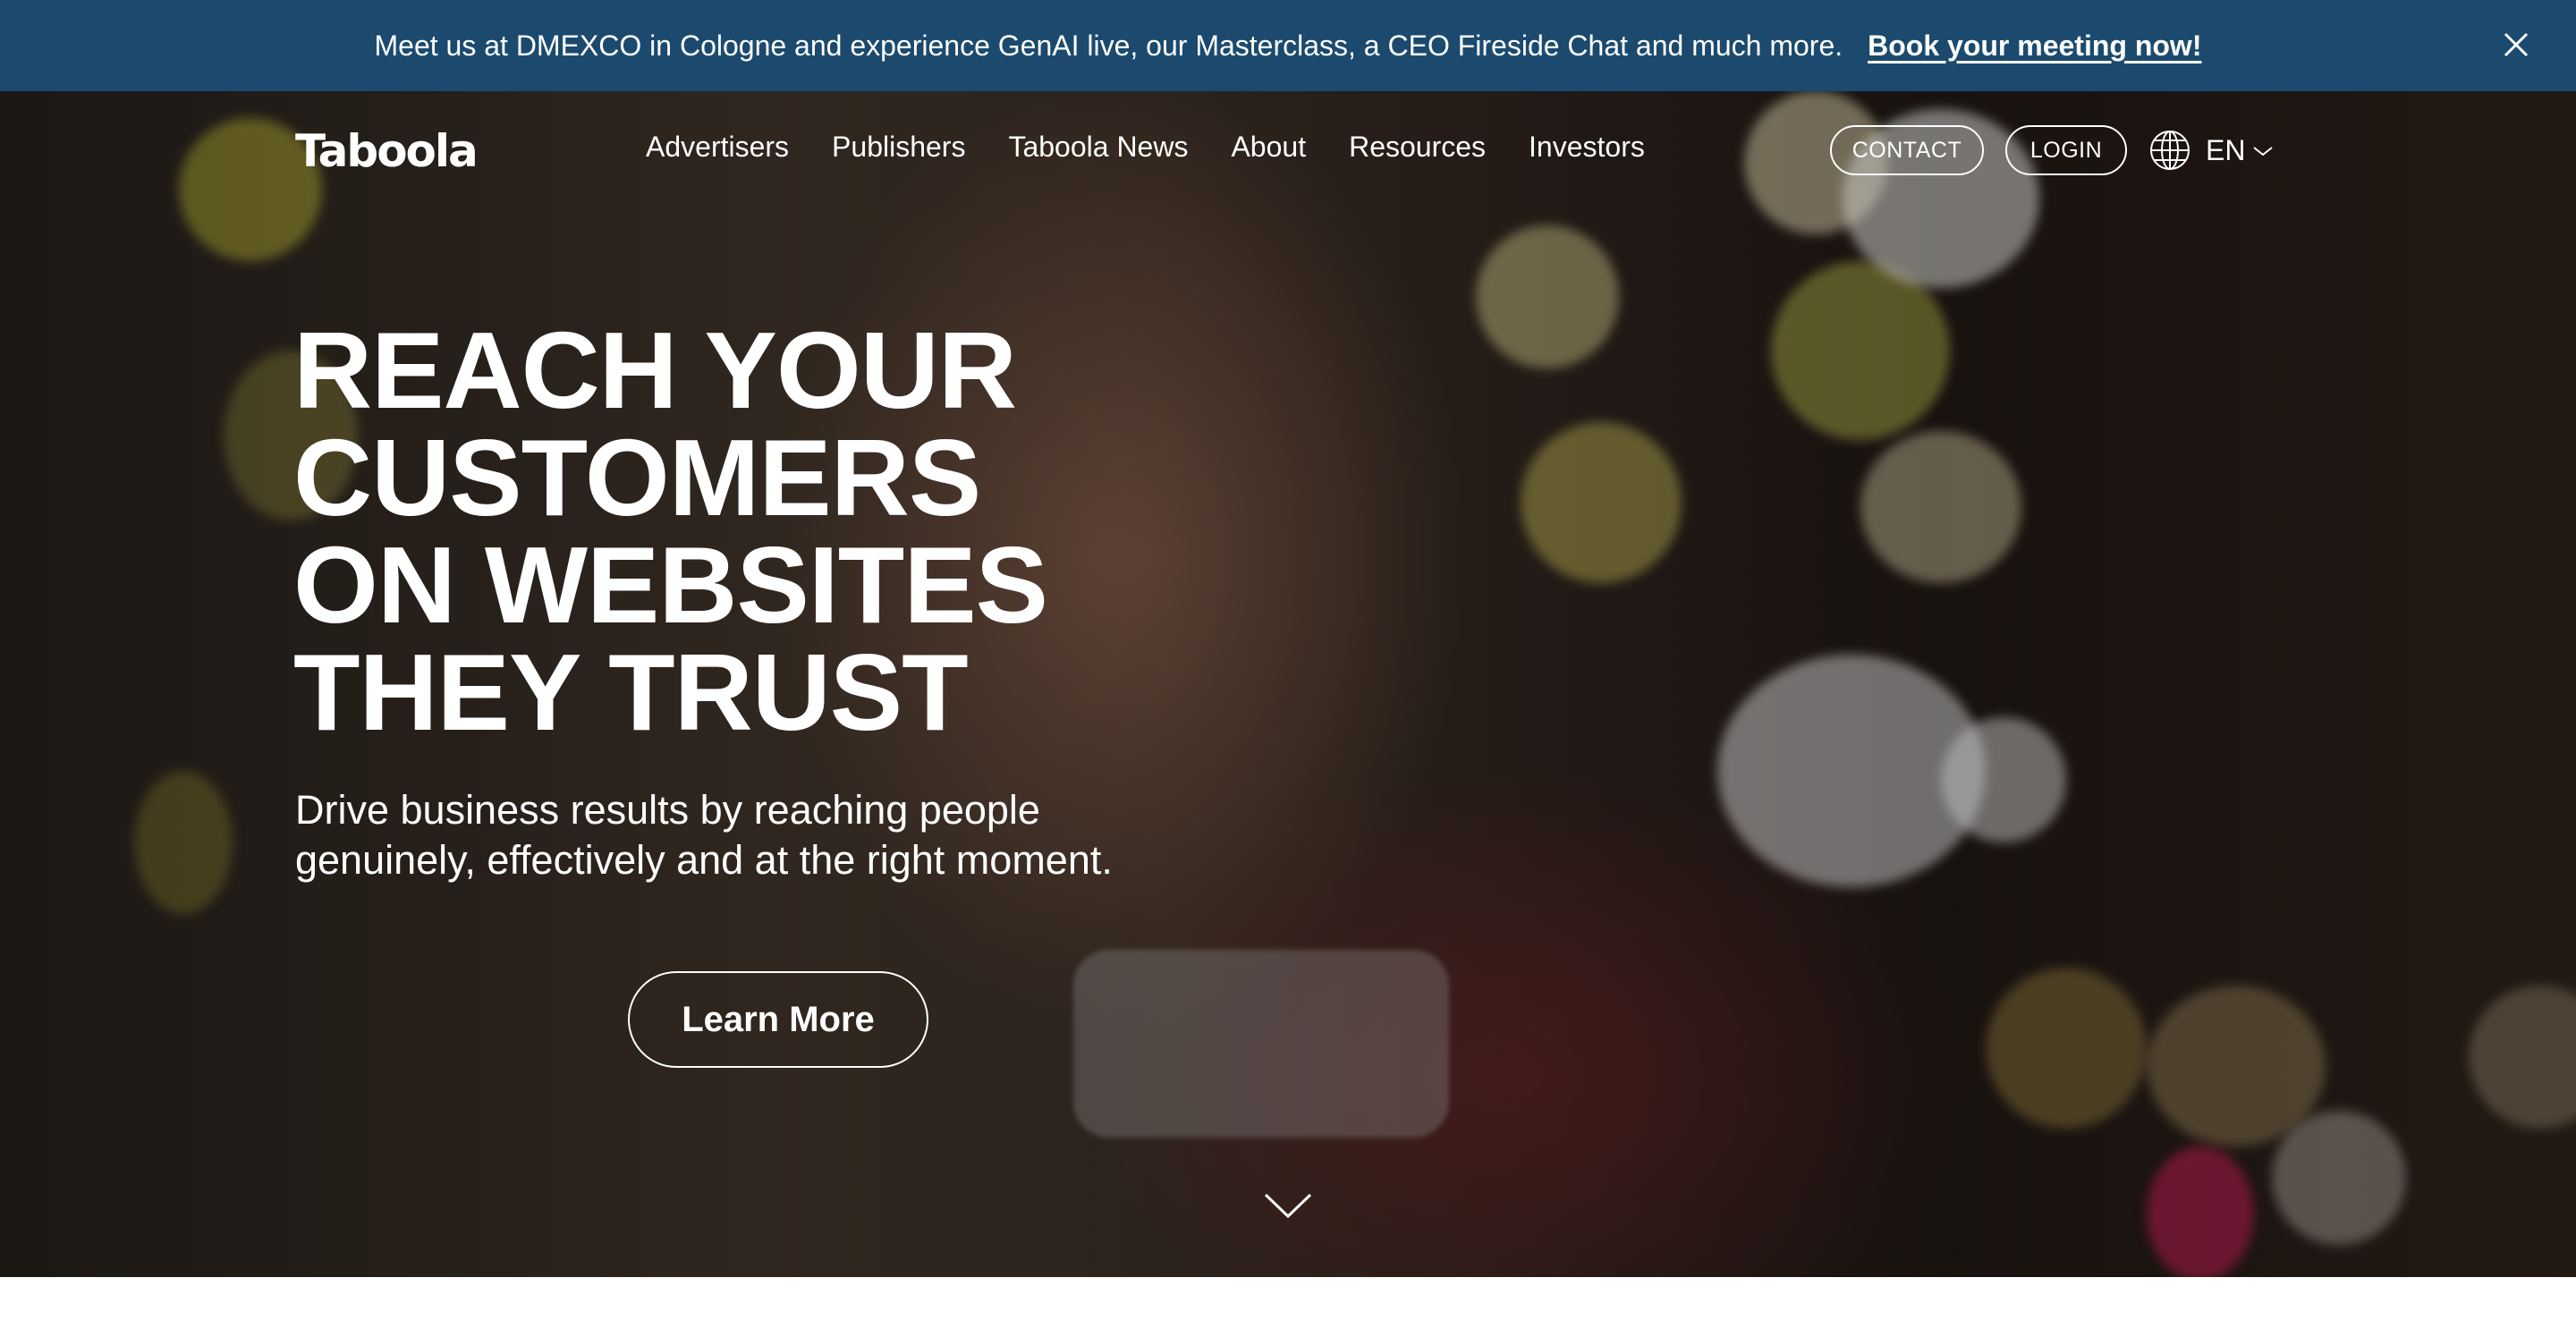  I want to click on learn-more-button: Learn More, so click(778, 1019).